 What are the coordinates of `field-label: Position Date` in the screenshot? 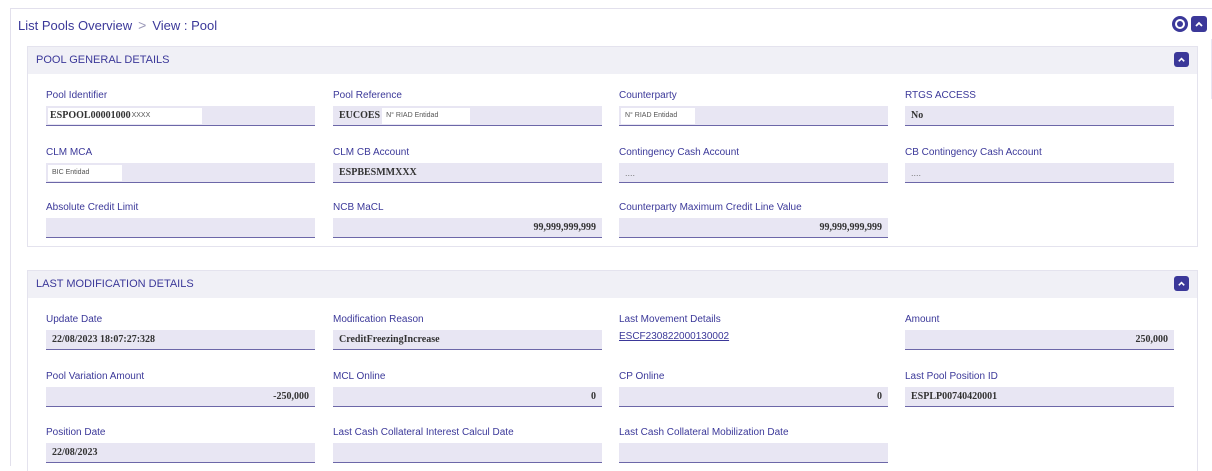 It's located at (76, 432).